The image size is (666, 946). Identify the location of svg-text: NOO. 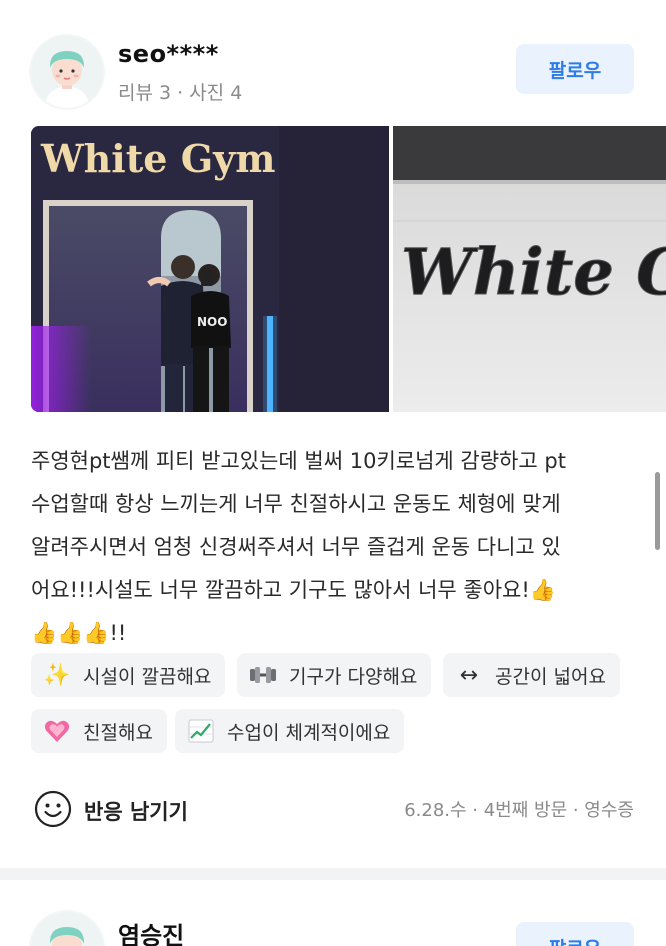
(212, 322).